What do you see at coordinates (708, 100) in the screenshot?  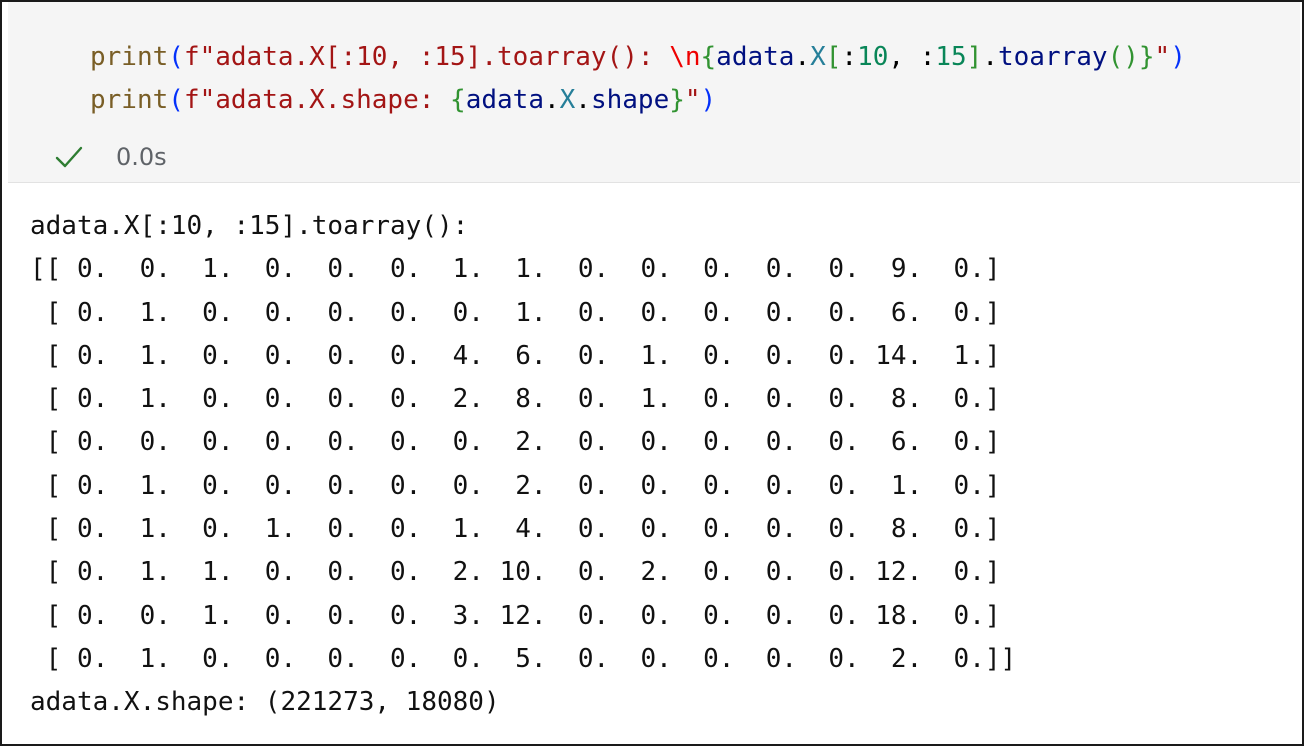 I see `line2-token: )` at bounding box center [708, 100].